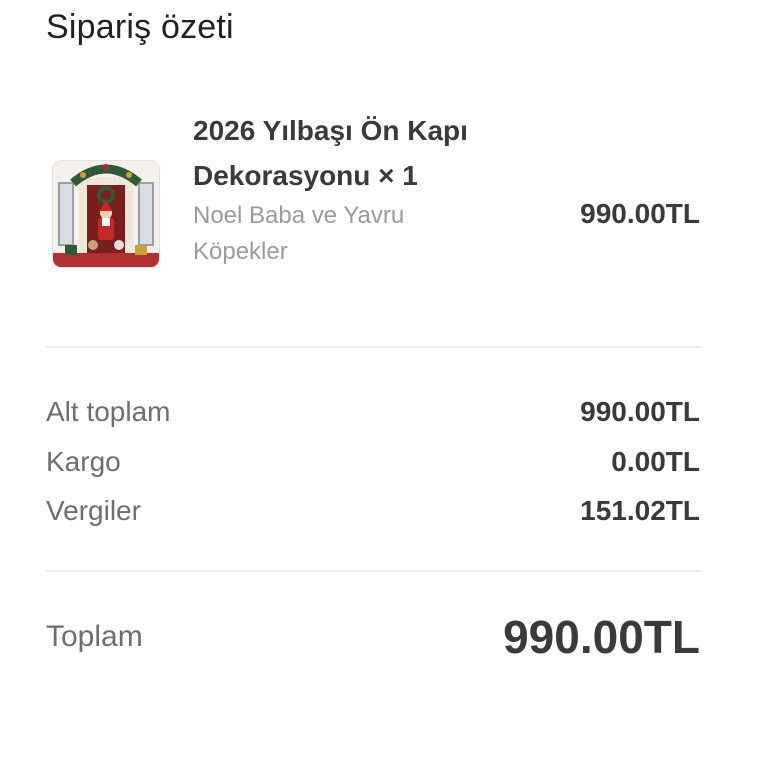  Describe the element at coordinates (140, 27) in the screenshot. I see `order-summary-title: Sipariş özeti` at that location.